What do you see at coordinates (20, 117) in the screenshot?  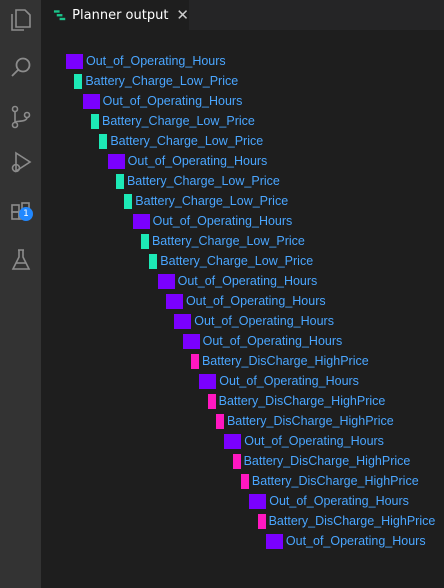 I see `source-control-icon` at bounding box center [20, 117].